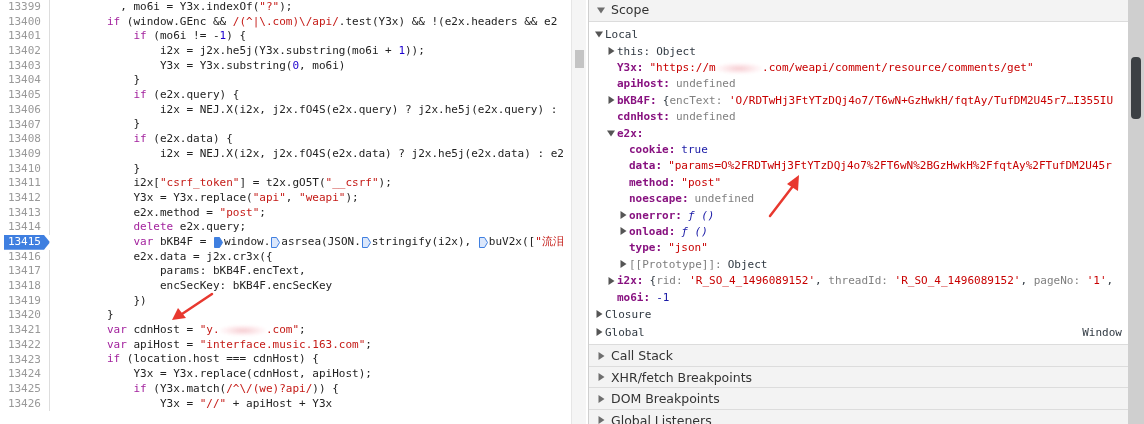 Image resolution: width=1144 pixels, height=424 pixels. What do you see at coordinates (1102, 332) in the screenshot?
I see `property-value: Window` at bounding box center [1102, 332].